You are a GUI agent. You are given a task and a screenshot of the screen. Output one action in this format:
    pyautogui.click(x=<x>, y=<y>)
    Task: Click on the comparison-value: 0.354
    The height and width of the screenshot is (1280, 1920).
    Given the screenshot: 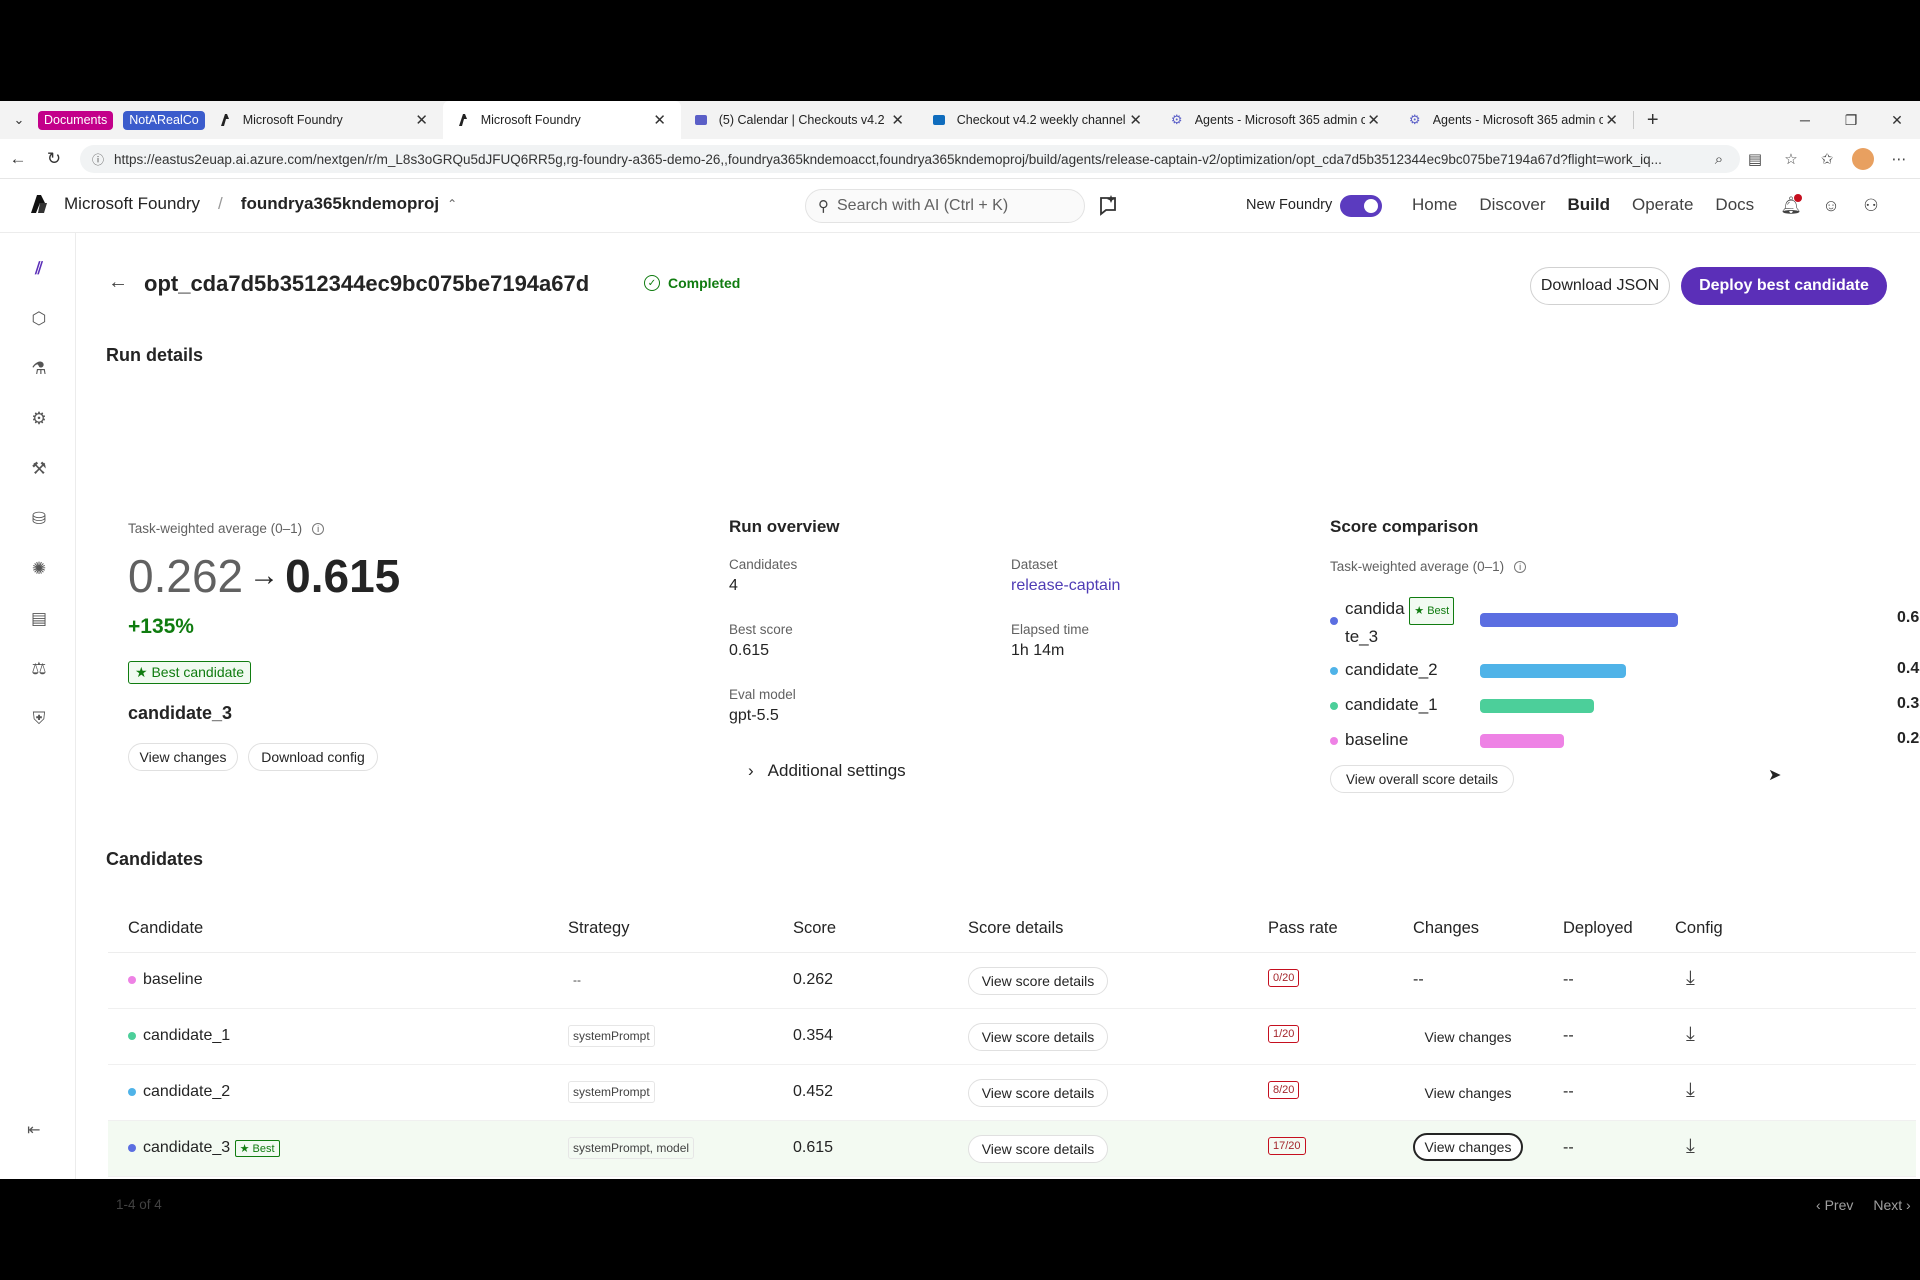 What is the action you would take?
    pyautogui.click(x=1908, y=703)
    